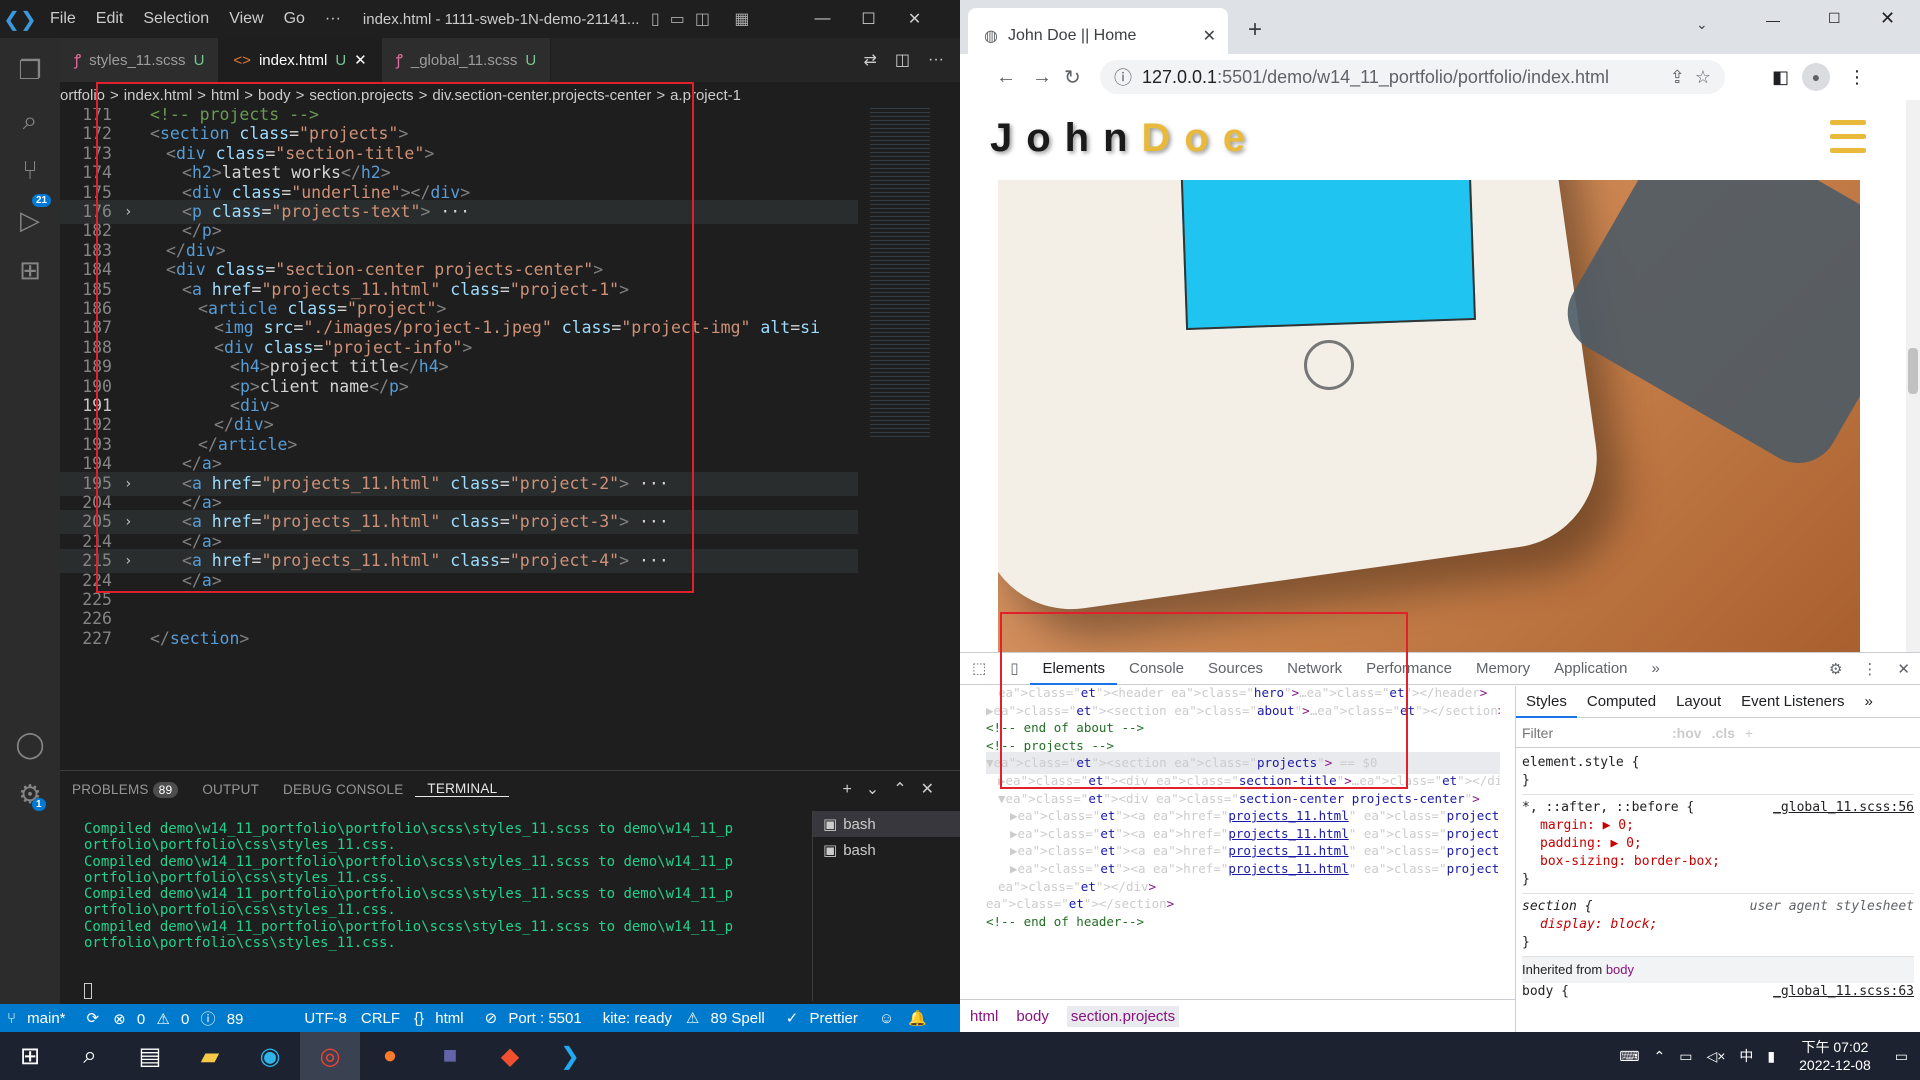 The width and height of the screenshot is (1920, 1080). What do you see at coordinates (979, 669) in the screenshot?
I see `inspect-element-icon: ⬚` at bounding box center [979, 669].